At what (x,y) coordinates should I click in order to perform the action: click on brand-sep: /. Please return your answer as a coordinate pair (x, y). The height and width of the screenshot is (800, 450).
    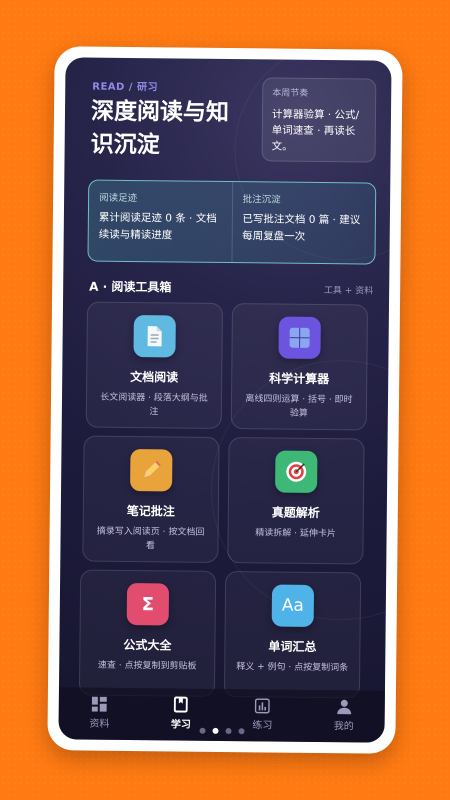
    Looking at the image, I should click on (131, 87).